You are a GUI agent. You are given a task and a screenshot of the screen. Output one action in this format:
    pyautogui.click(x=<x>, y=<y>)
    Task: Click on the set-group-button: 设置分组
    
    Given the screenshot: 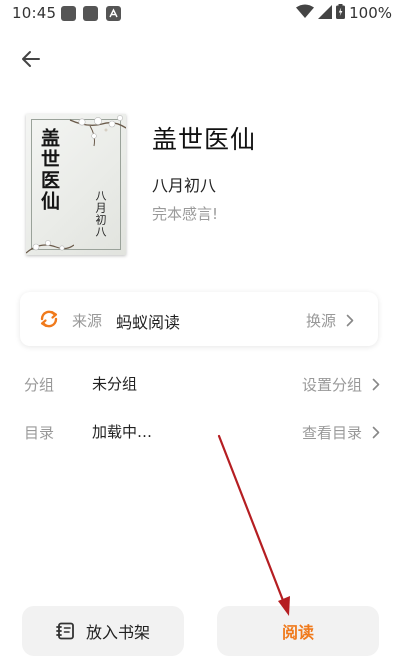 What is the action you would take?
    pyautogui.click(x=341, y=384)
    